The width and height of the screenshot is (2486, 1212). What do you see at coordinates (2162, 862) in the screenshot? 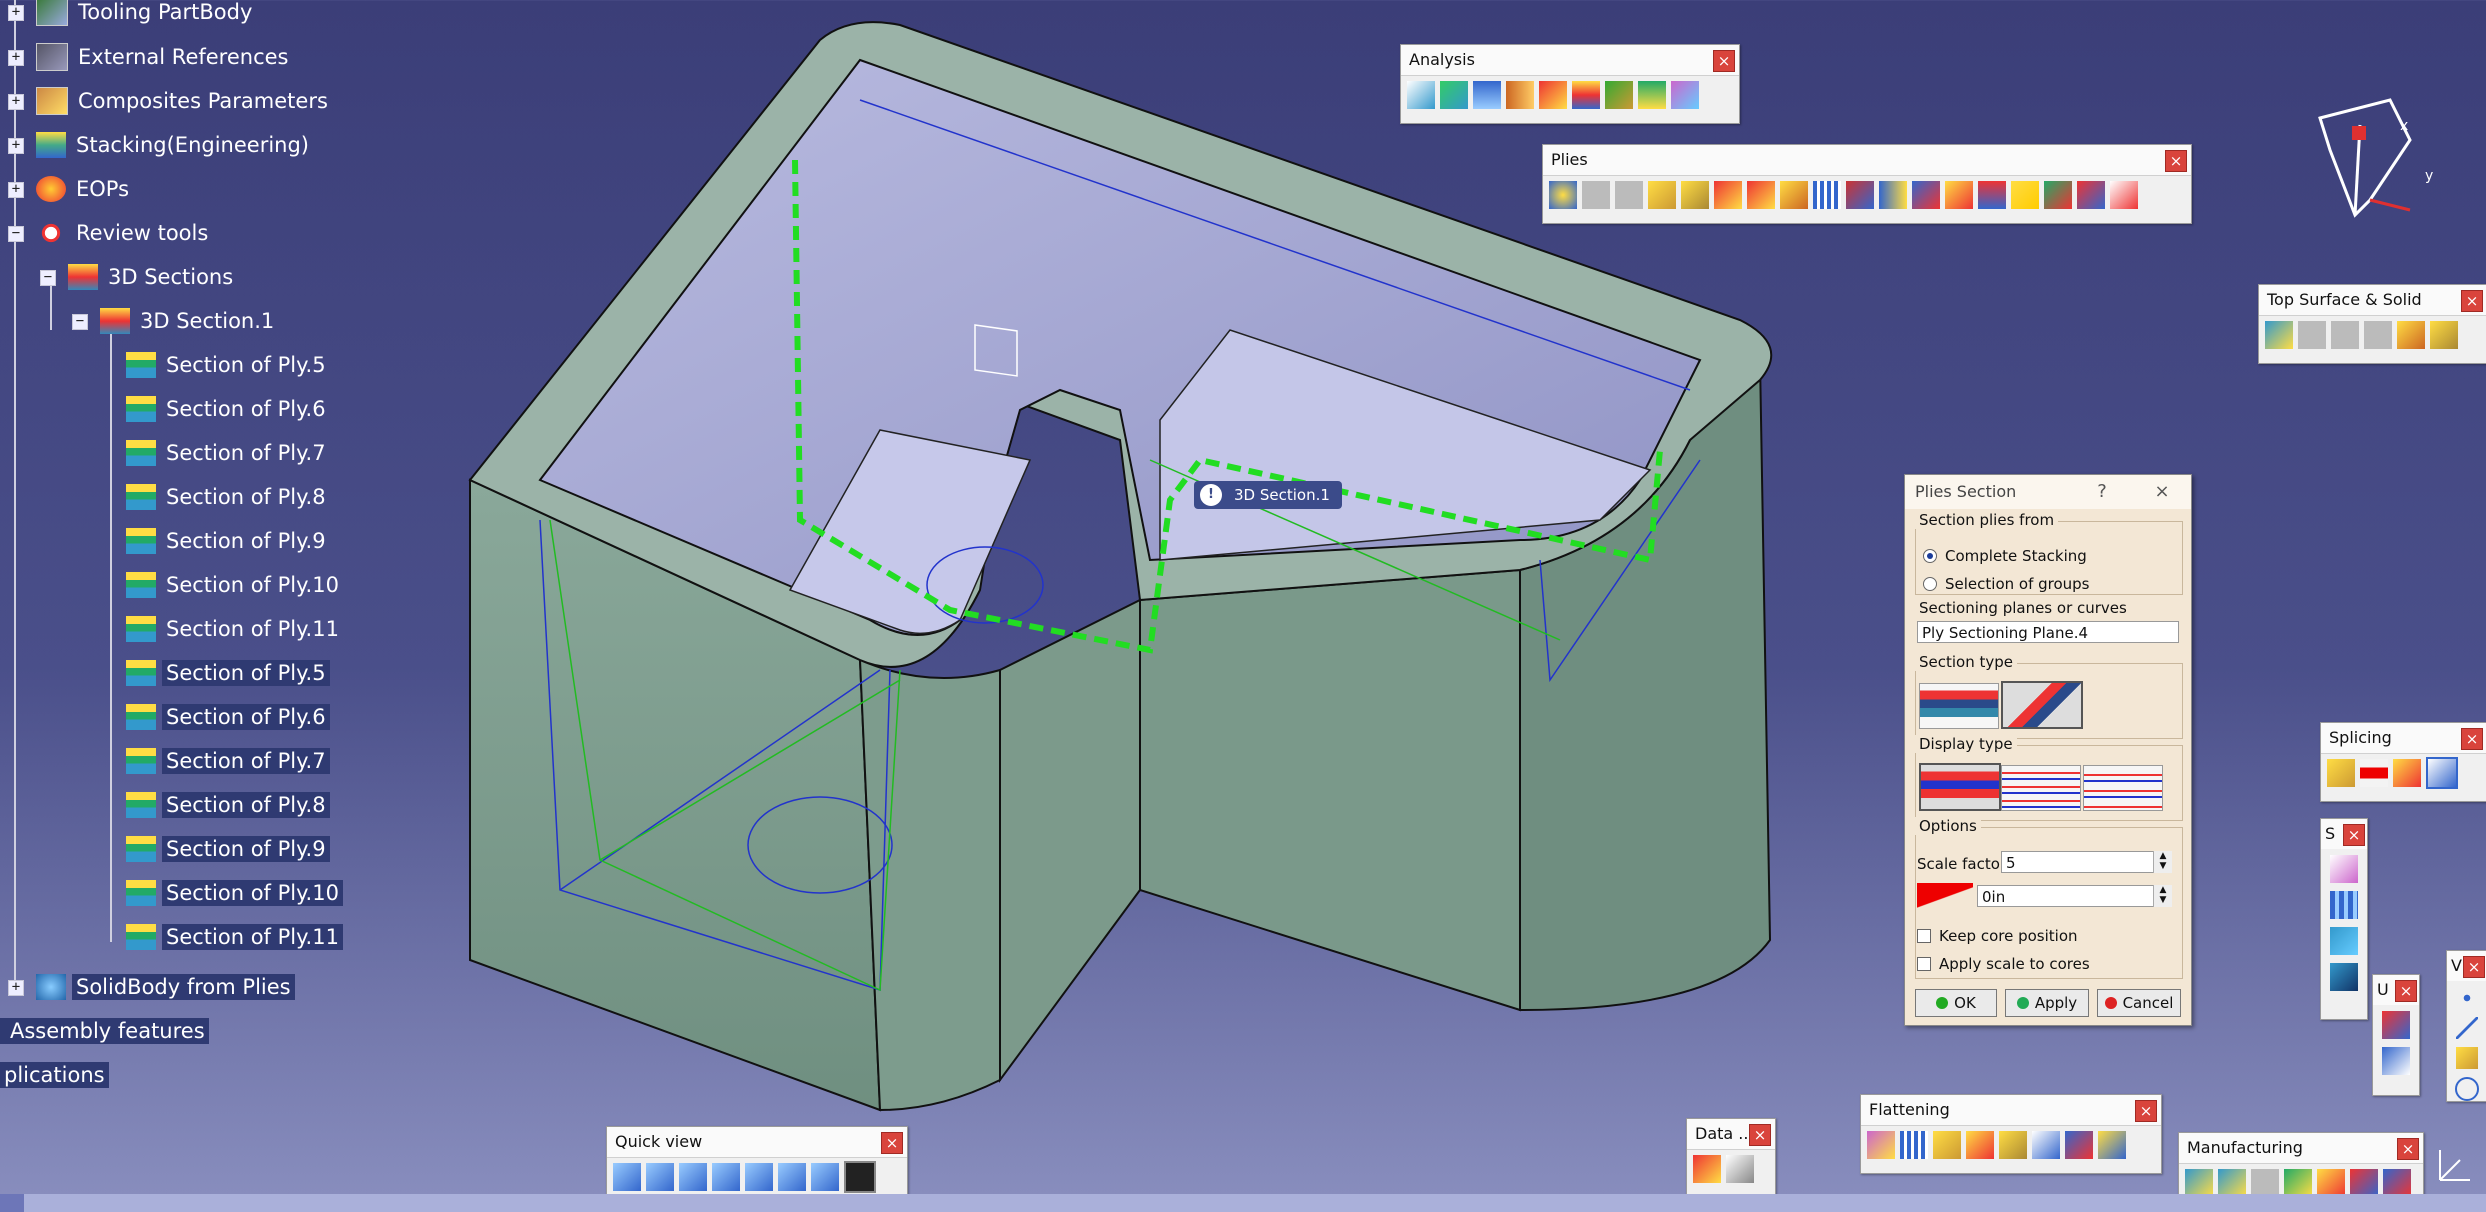
I see `scale-factor-spinner: ▲ ▼` at bounding box center [2162, 862].